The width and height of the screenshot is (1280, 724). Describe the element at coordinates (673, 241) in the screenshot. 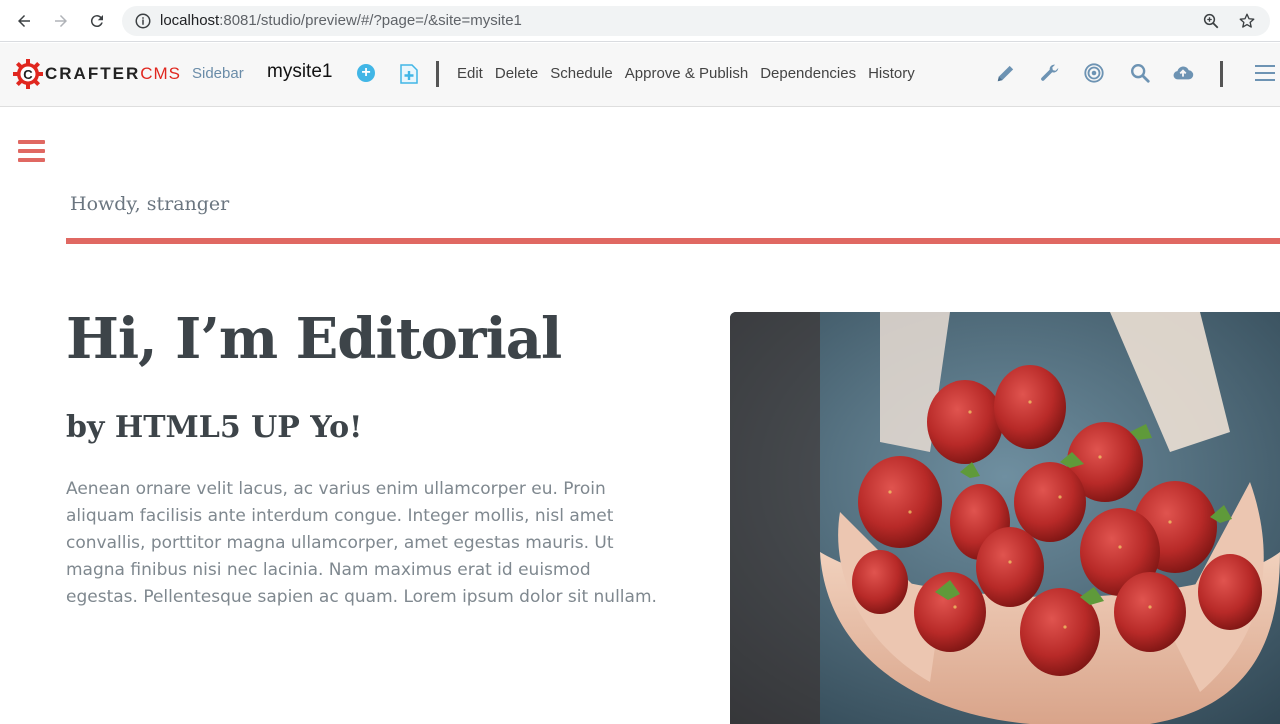

I see `header-divider` at that location.